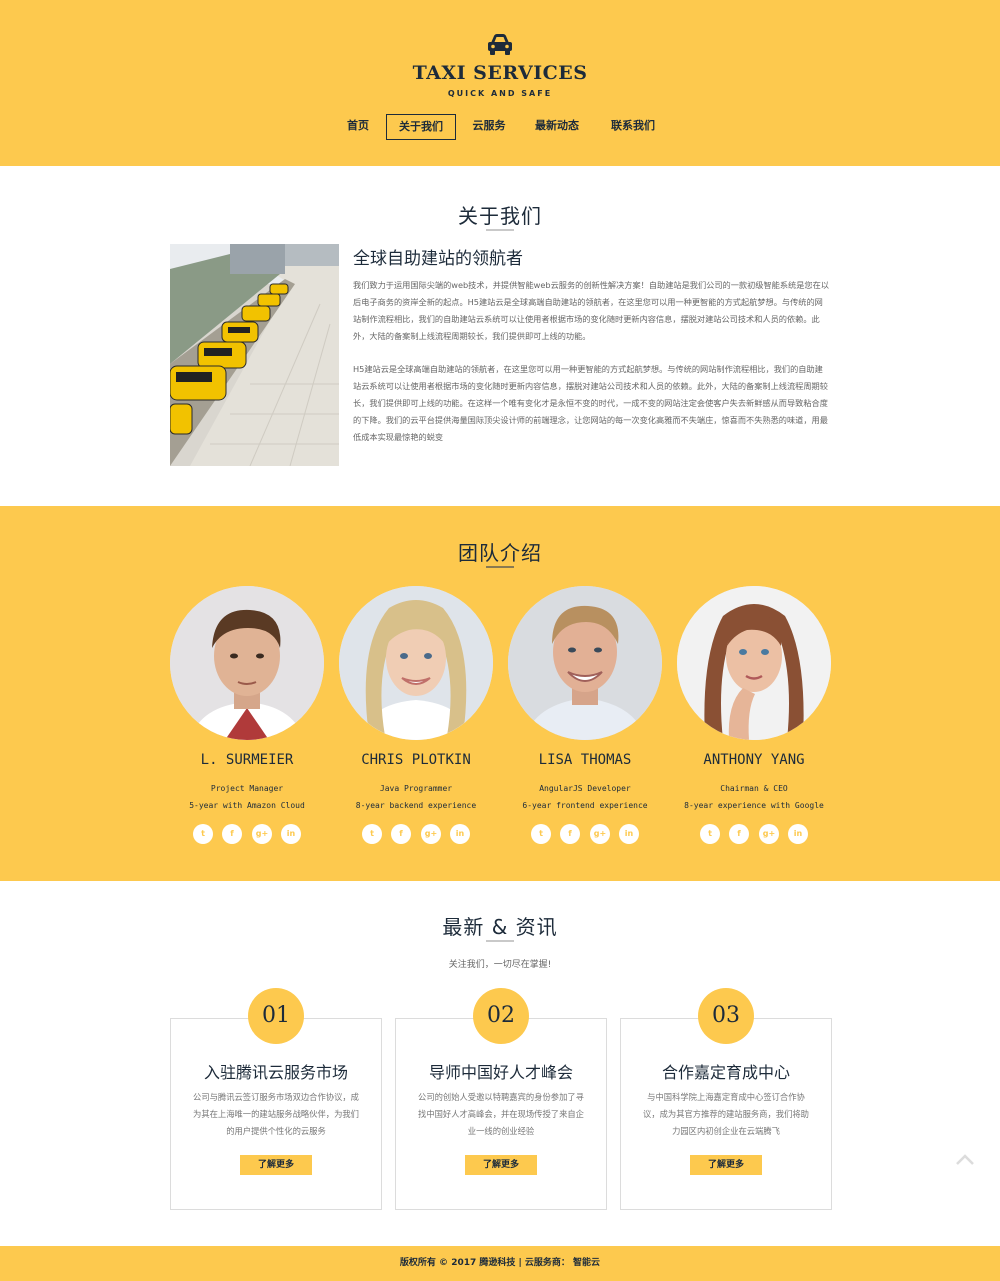 Image resolution: width=1000 pixels, height=1281 pixels. Describe the element at coordinates (500, 553) in the screenshot. I see `team-title: 团队介绍` at that location.